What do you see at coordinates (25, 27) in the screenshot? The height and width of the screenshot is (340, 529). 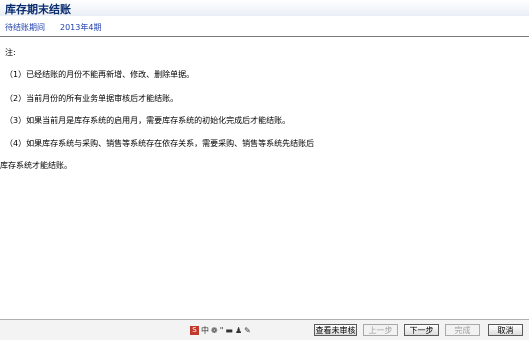 I see `period-label: 待结账期间` at bounding box center [25, 27].